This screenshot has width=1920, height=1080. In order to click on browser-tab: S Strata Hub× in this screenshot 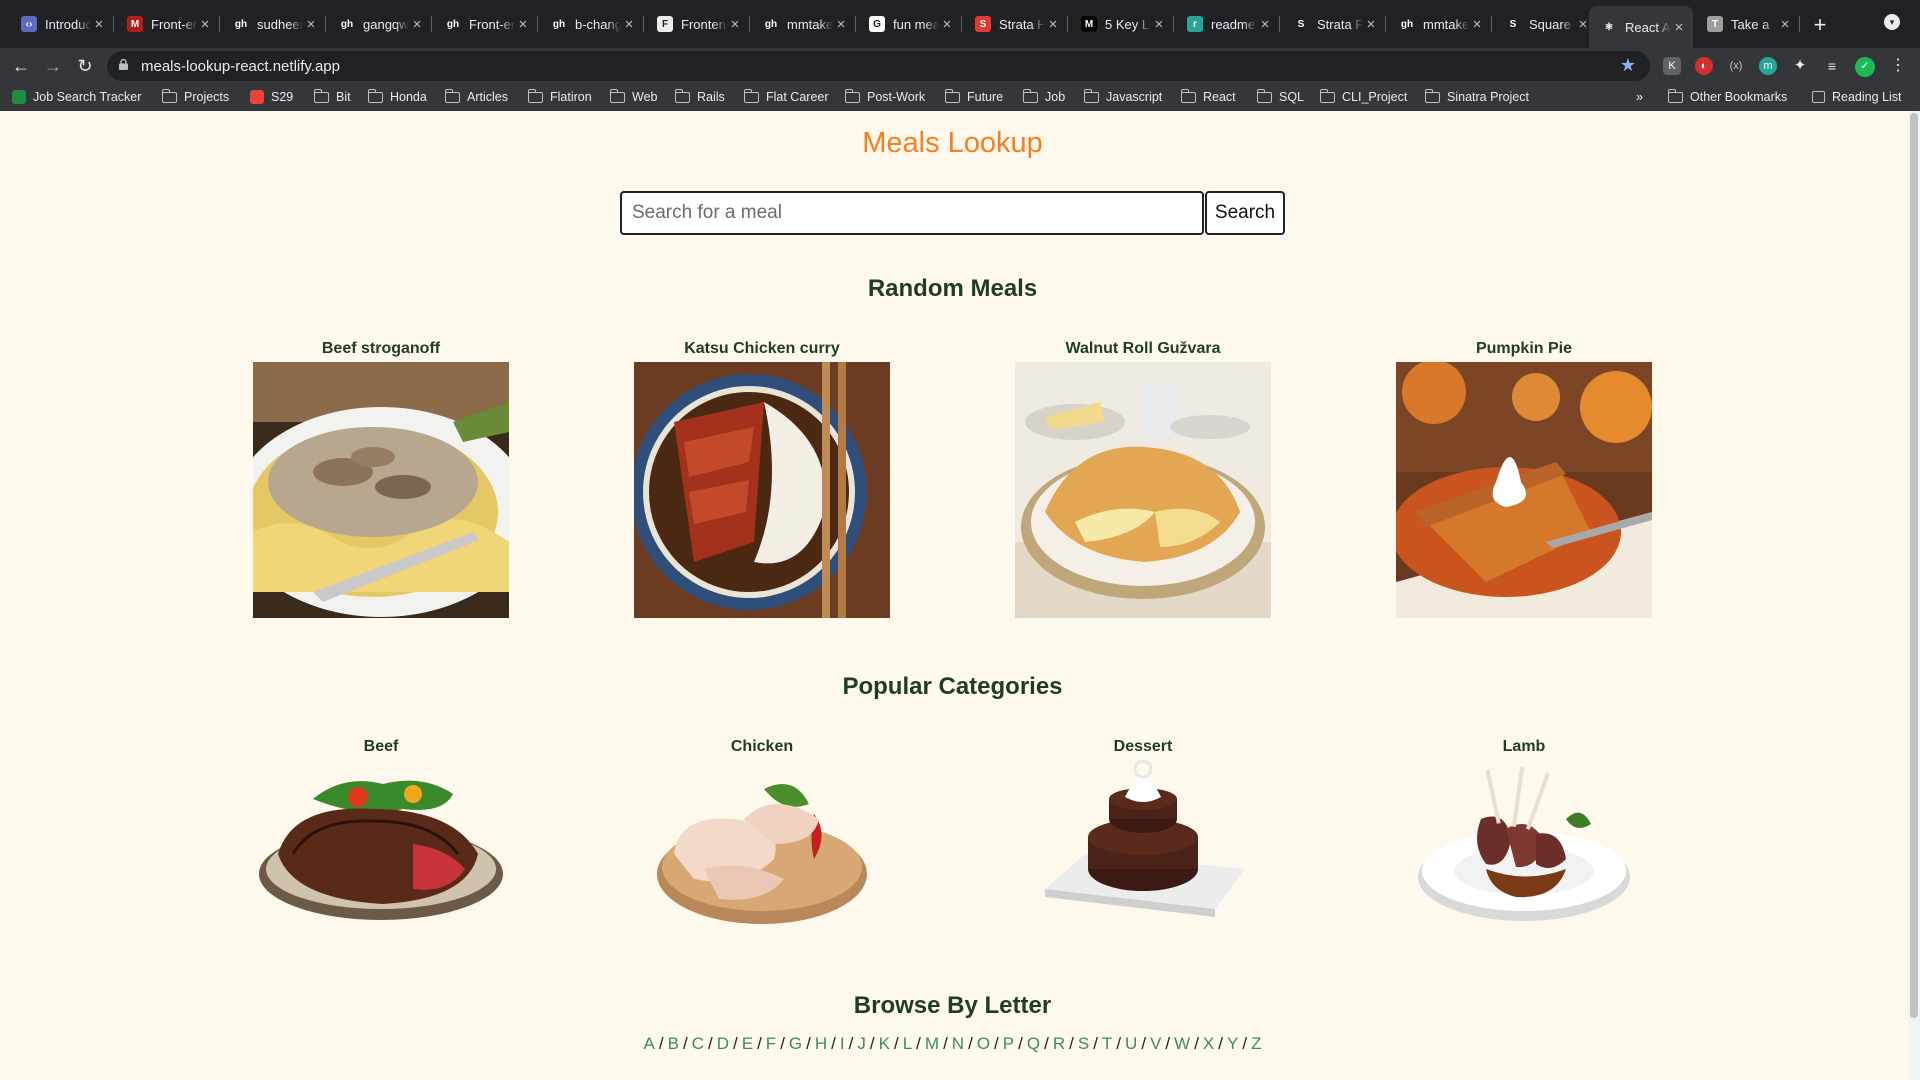, I will do `click(1015, 24)`.